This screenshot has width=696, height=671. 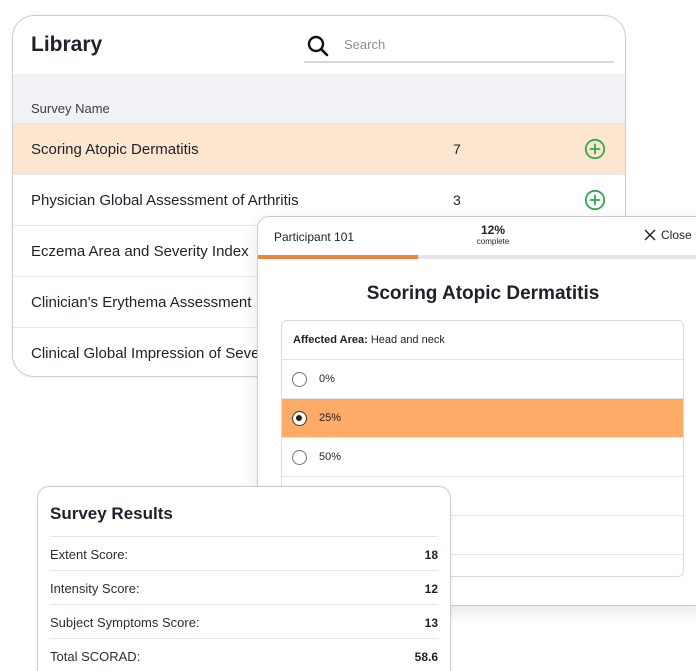 I want to click on progress-label: complete, so click(x=493, y=241).